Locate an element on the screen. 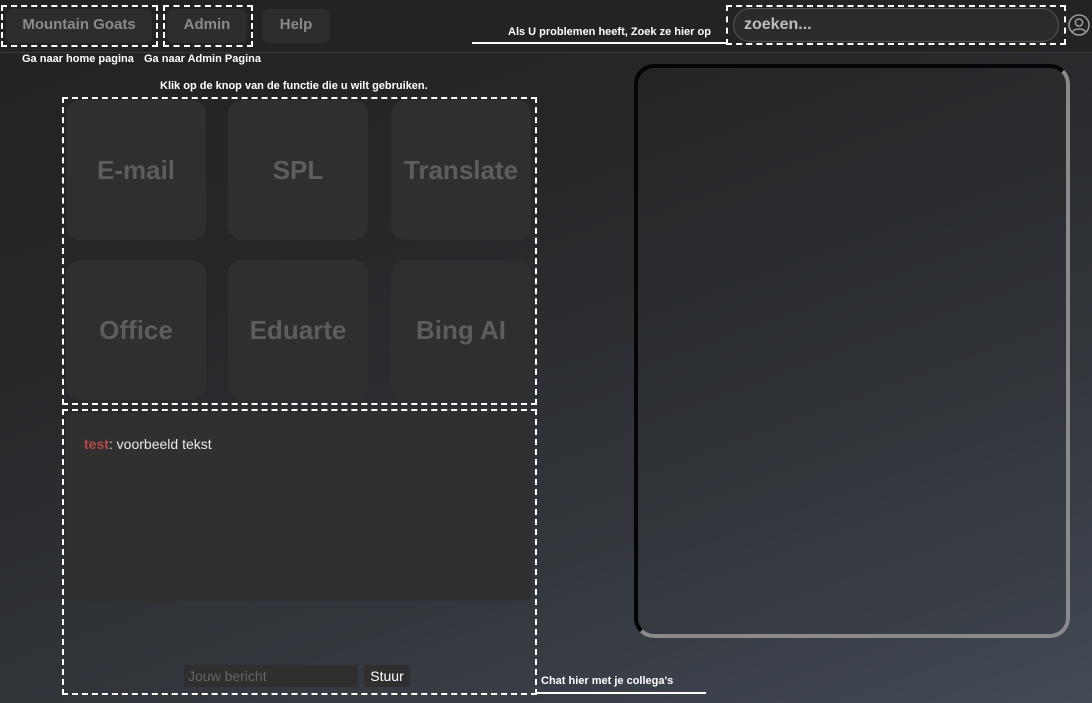 The height and width of the screenshot is (703, 1092). chat-message-text: : voorbeeld tekst is located at coordinates (160, 444).